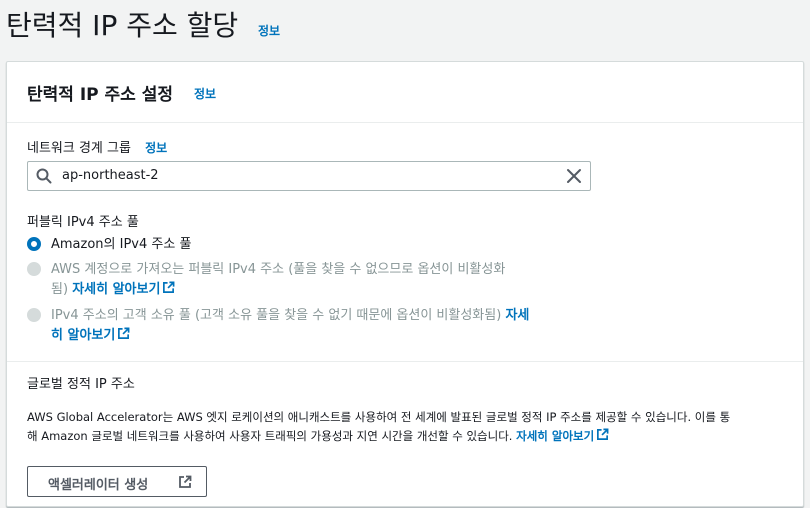 The width and height of the screenshot is (810, 508). Describe the element at coordinates (405, 92) in the screenshot. I see `panel-header: 탄력적 IP 주소 설정 정보` at that location.